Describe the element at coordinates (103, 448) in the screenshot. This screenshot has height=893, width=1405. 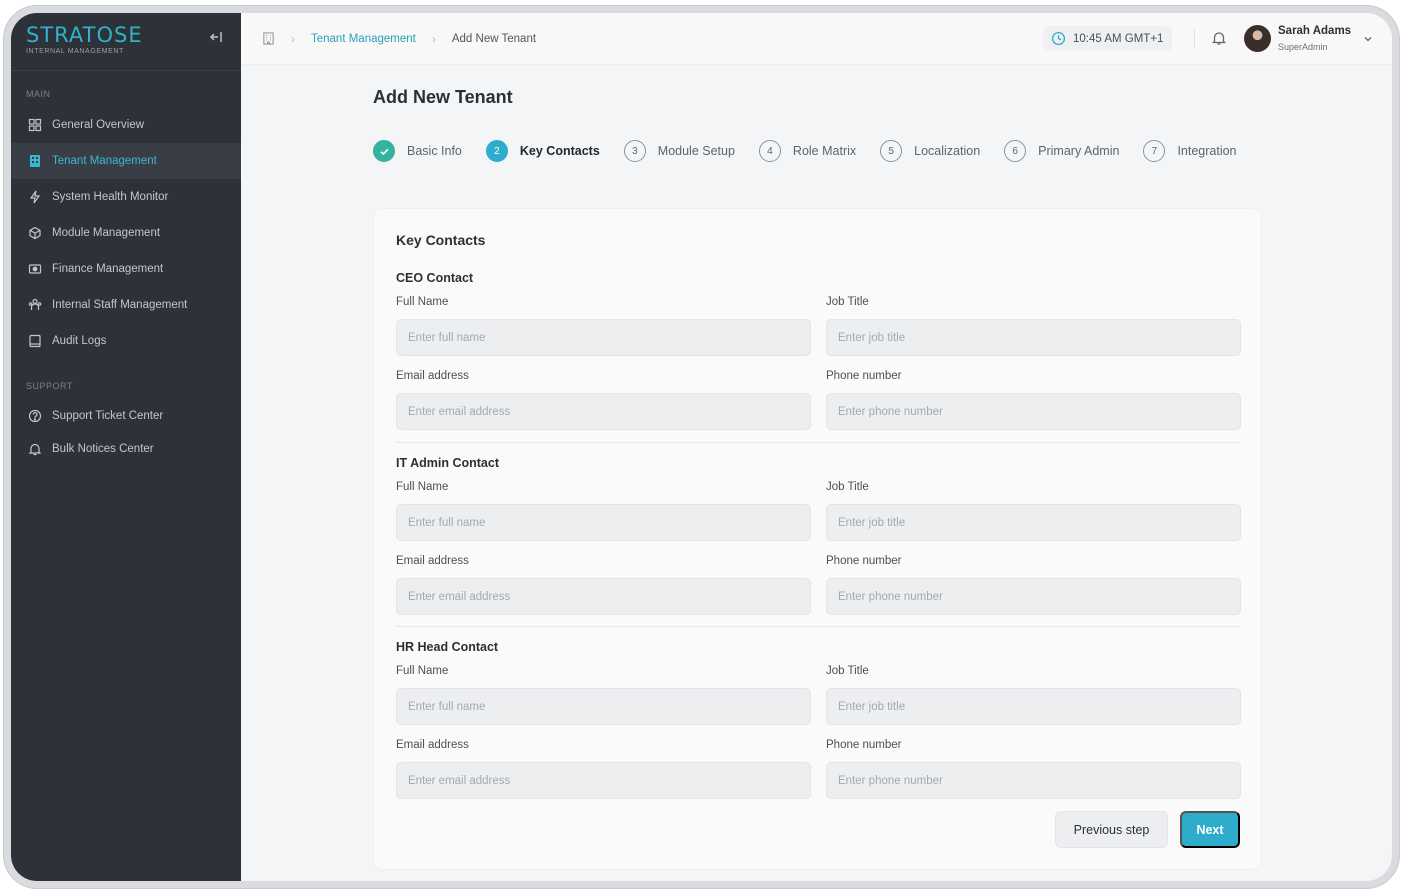
I see `sidebar-item-label: Bulk Notices Center` at that location.